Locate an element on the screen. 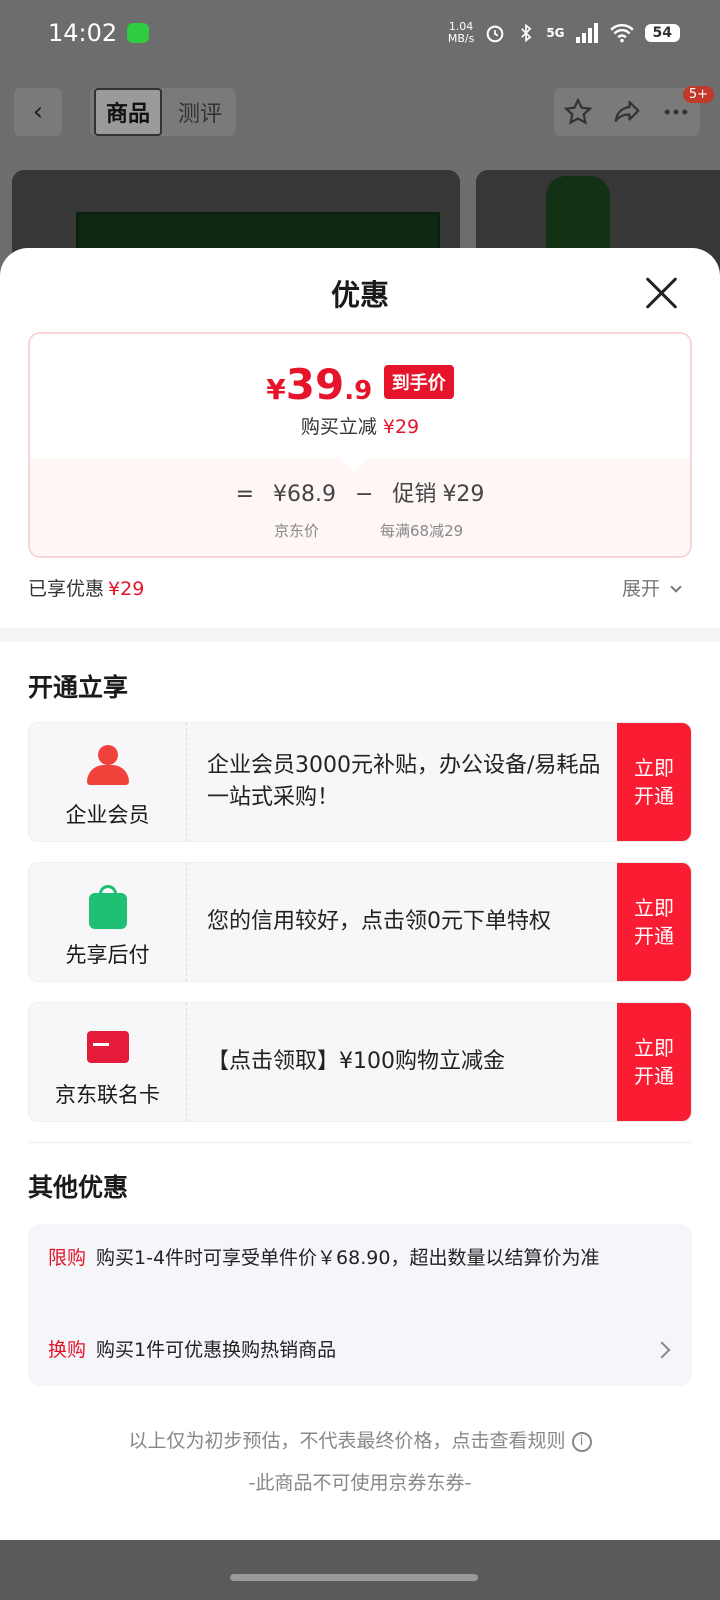 This screenshot has height=1600, width=720. rules-footnote: 以上仅为初步预估，不代表最终价格，点击查看规则 i is located at coordinates (360, 1439).